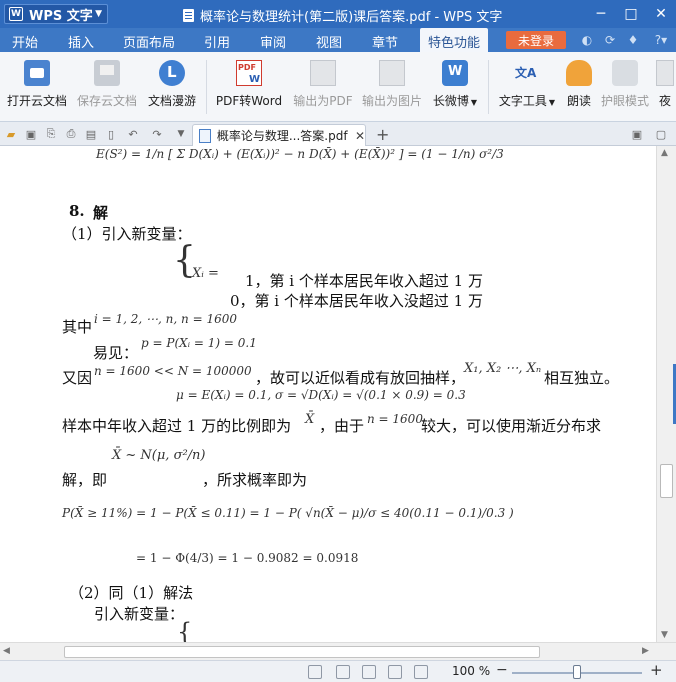 Image resolution: width=676 pixels, height=682 pixels. What do you see at coordinates (172, 73) in the screenshot?
I see `cloud-roam-icon` at bounding box center [172, 73].